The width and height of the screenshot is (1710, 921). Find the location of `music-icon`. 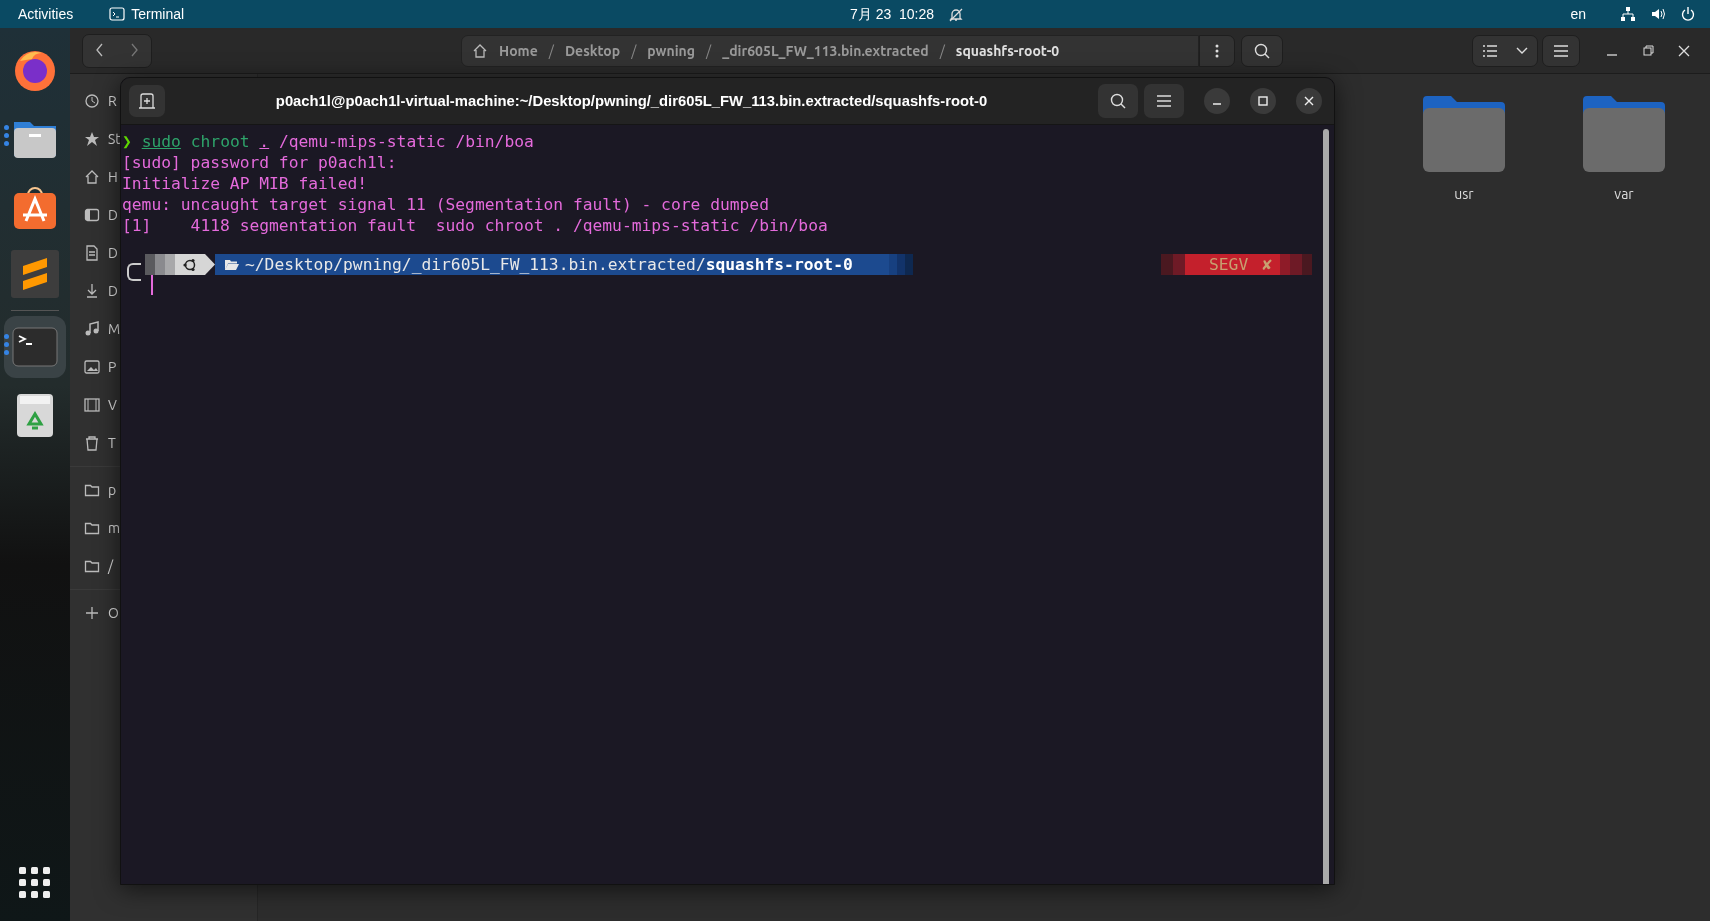

music-icon is located at coordinates (92, 329).